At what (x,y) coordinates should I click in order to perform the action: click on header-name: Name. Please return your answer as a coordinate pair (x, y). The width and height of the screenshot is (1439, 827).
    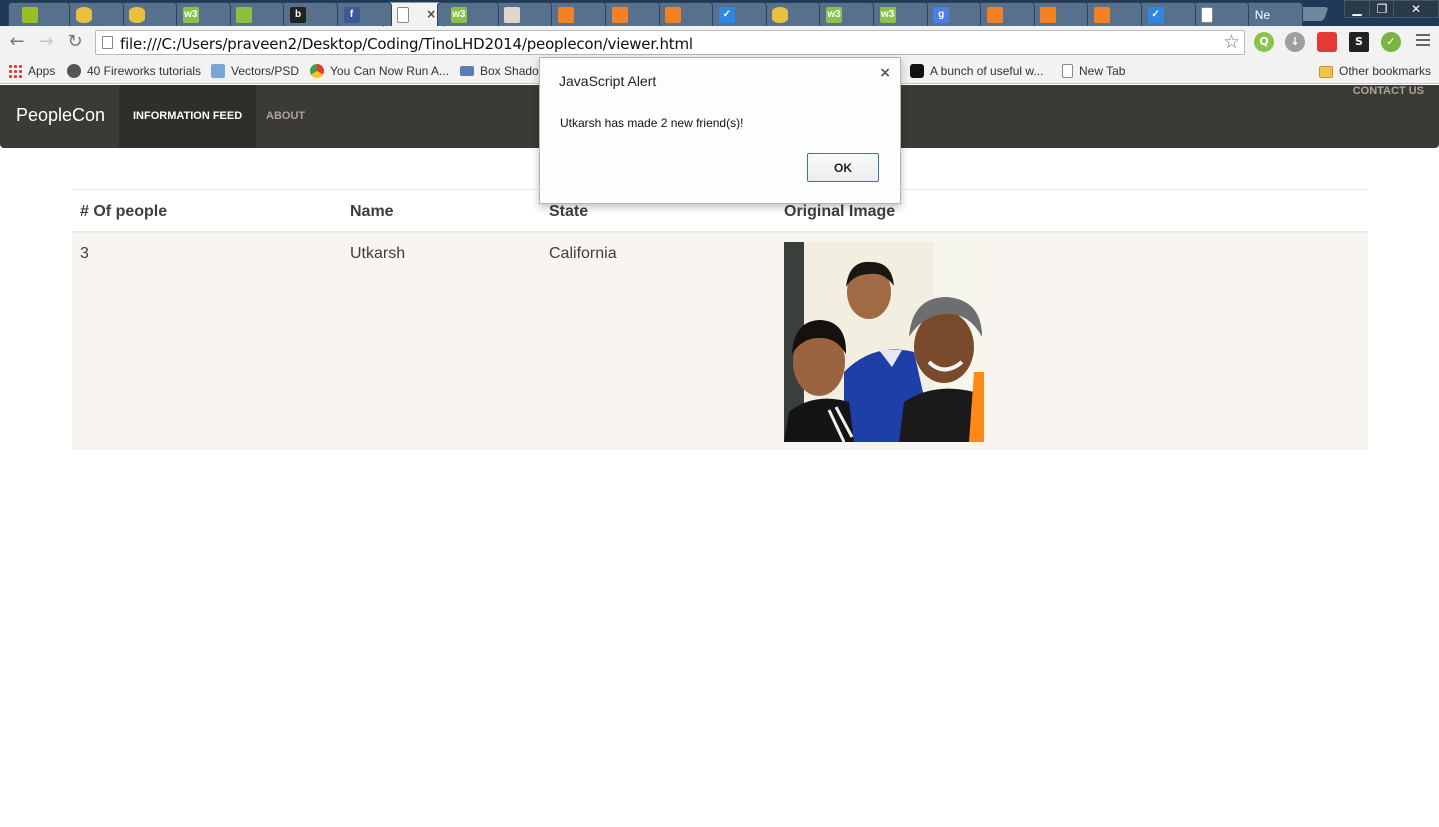
    Looking at the image, I should click on (441, 211).